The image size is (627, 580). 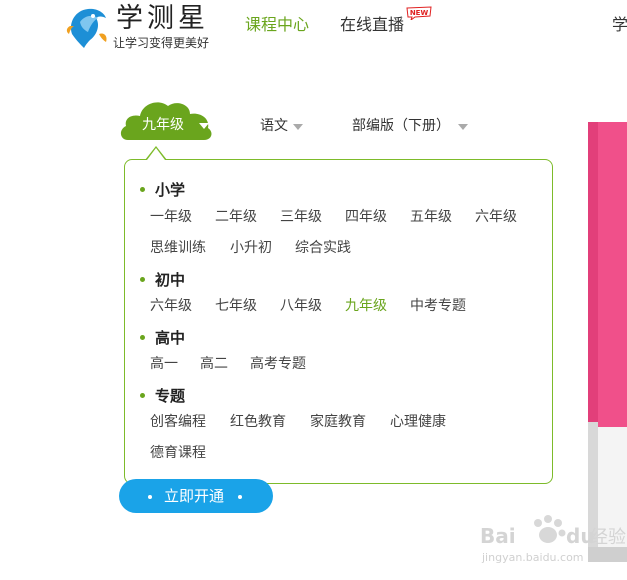 I want to click on watermark-cn: 经验, so click(x=608, y=537).